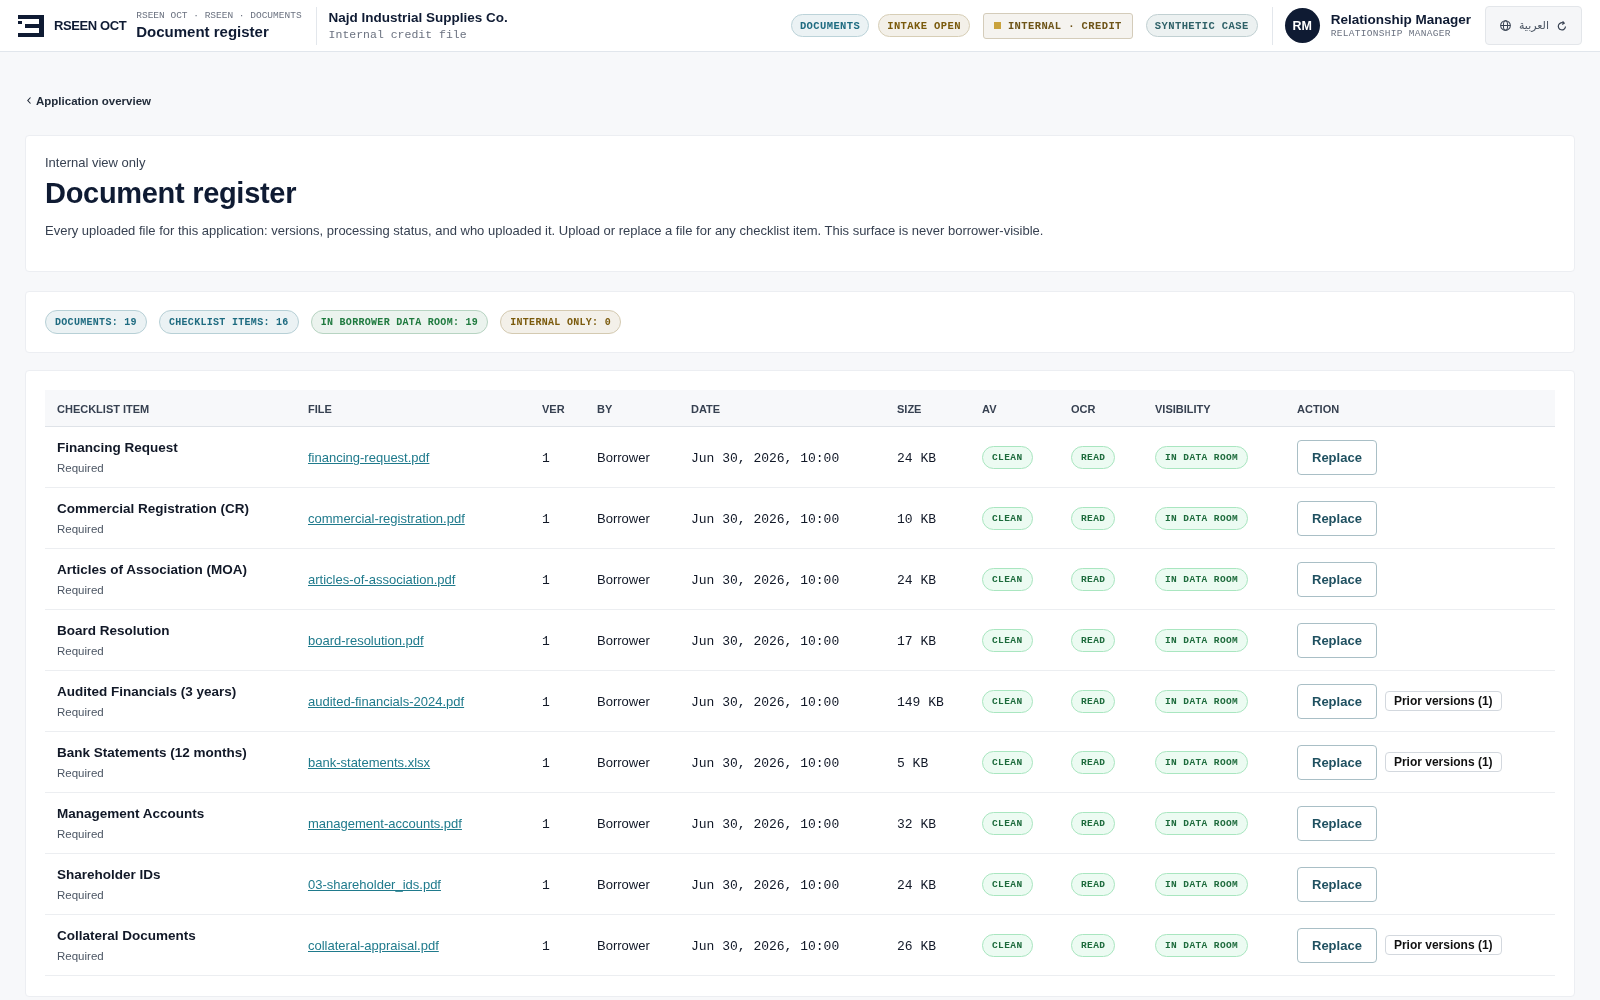 This screenshot has width=1600, height=1000. Describe the element at coordinates (29, 100) in the screenshot. I see `chevron-left-icon` at that location.